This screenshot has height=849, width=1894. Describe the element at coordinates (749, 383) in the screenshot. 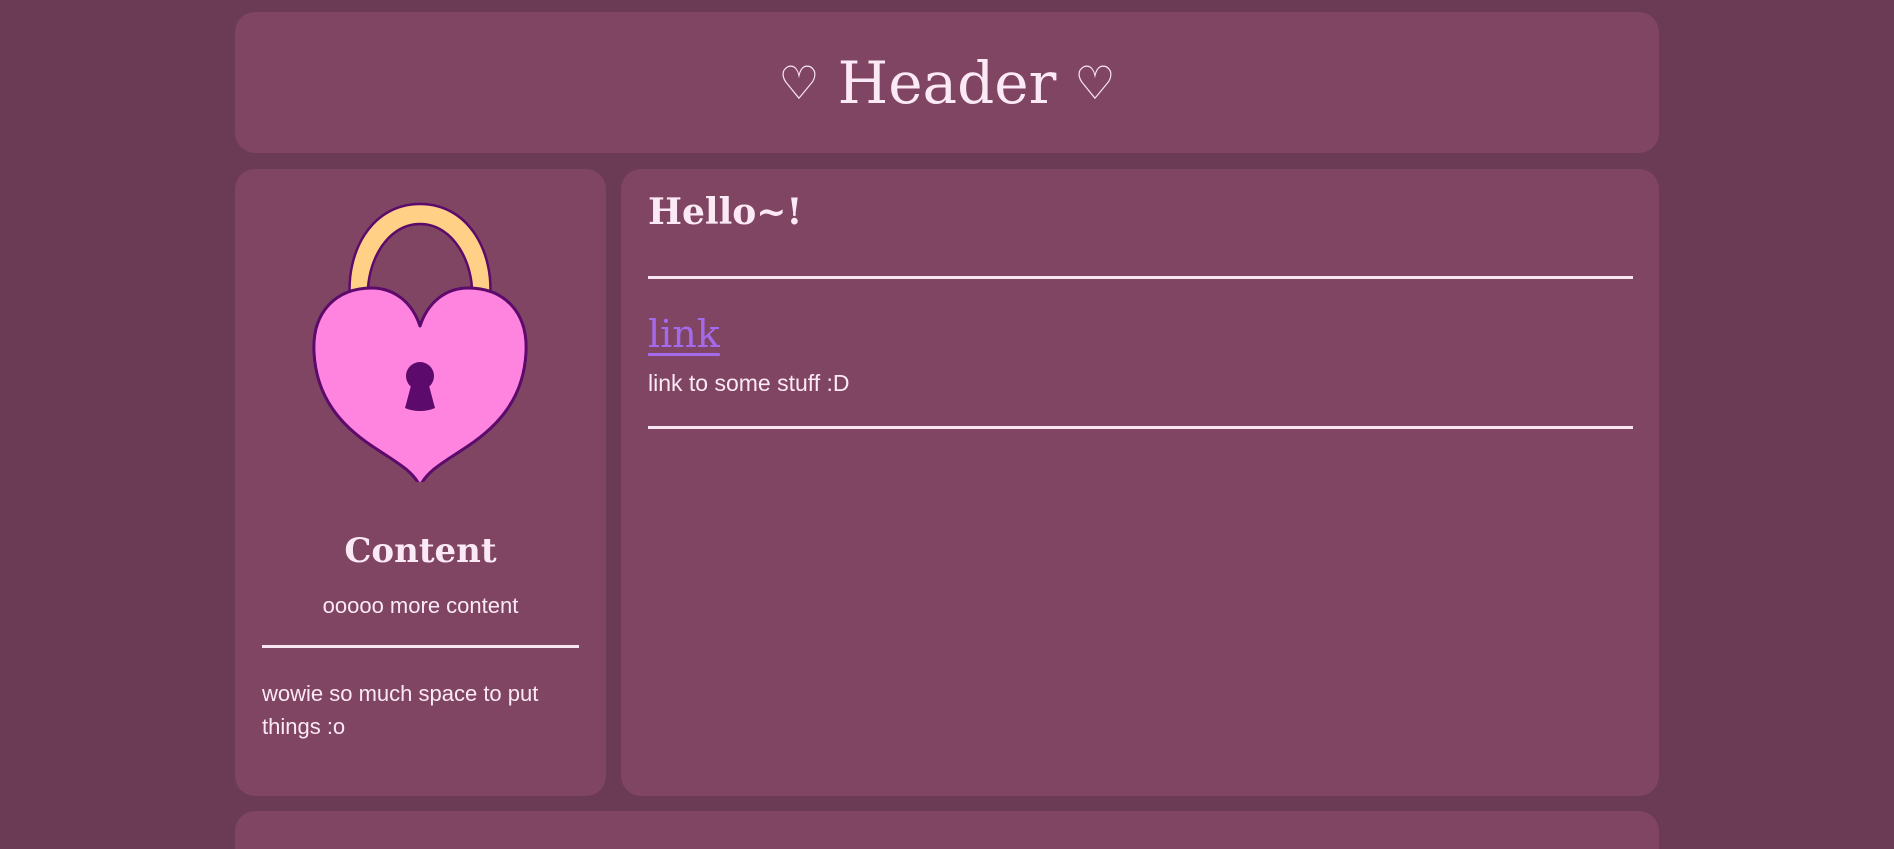

I see `link-description: link to some stuff :D` at that location.